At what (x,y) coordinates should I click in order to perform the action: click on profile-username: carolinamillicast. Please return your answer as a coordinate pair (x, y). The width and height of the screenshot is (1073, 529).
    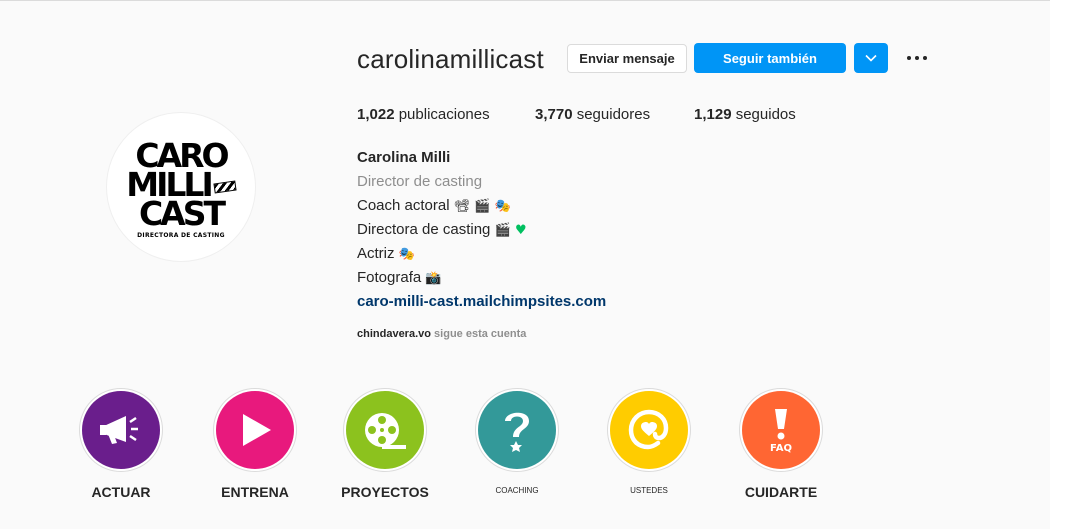
    Looking at the image, I should click on (450, 59).